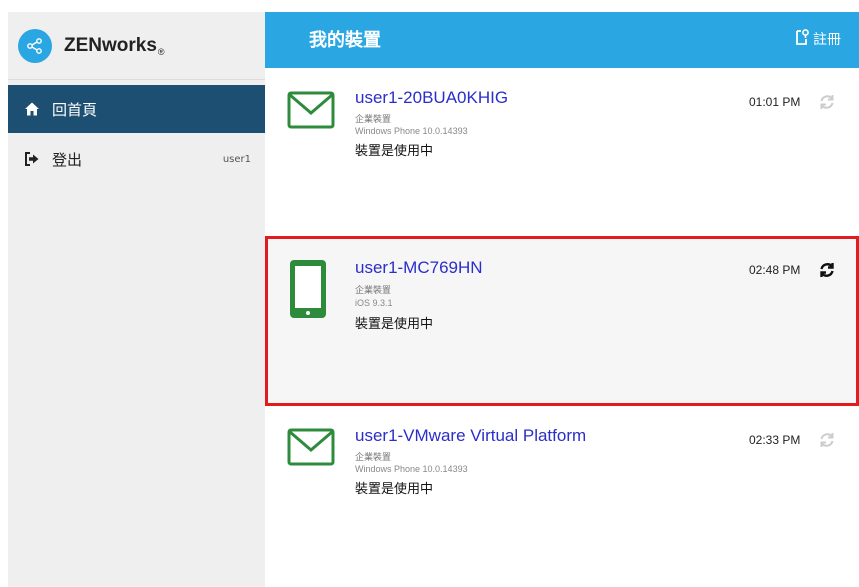 The width and height of the screenshot is (859, 587). What do you see at coordinates (802, 39) in the screenshot?
I see `register-icon` at bounding box center [802, 39].